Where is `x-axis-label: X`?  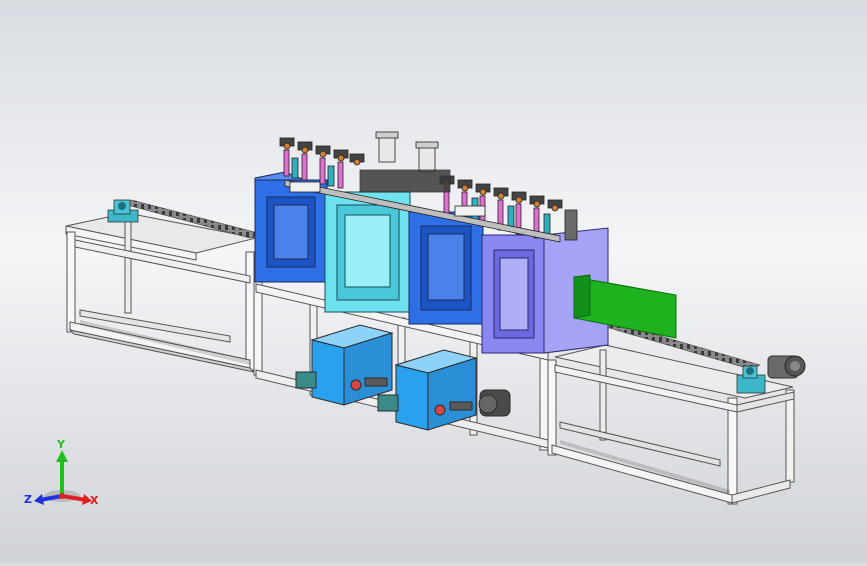 x-axis-label: X is located at coordinates (94, 500).